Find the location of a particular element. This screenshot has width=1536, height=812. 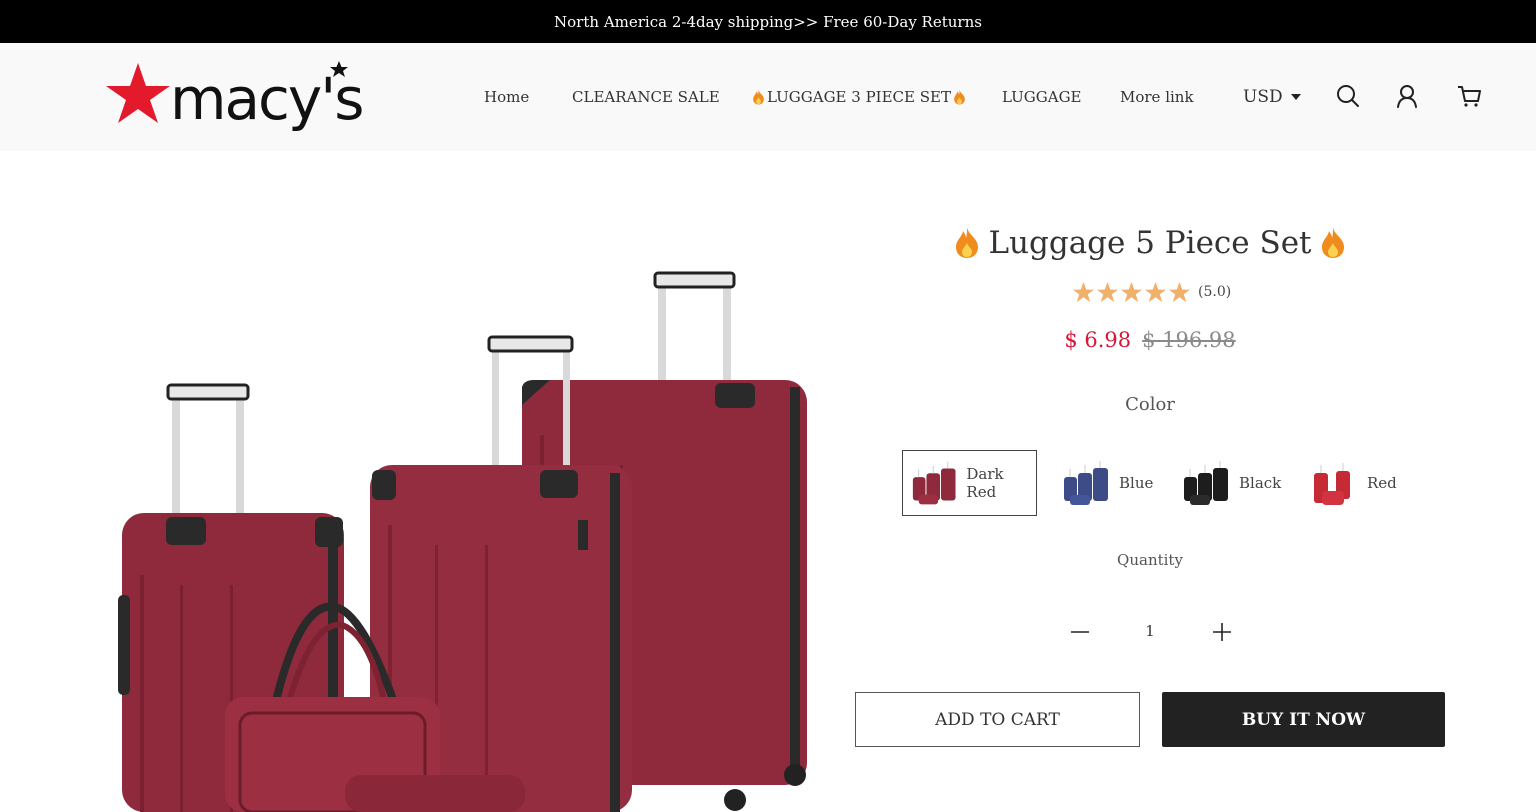

add-to-cart-button: ADD TO CART is located at coordinates (997, 719).